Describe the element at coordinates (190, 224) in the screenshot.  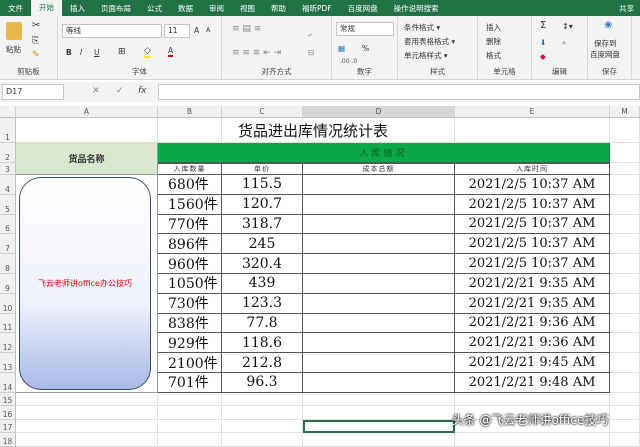
I see `data-cell: 770件` at that location.